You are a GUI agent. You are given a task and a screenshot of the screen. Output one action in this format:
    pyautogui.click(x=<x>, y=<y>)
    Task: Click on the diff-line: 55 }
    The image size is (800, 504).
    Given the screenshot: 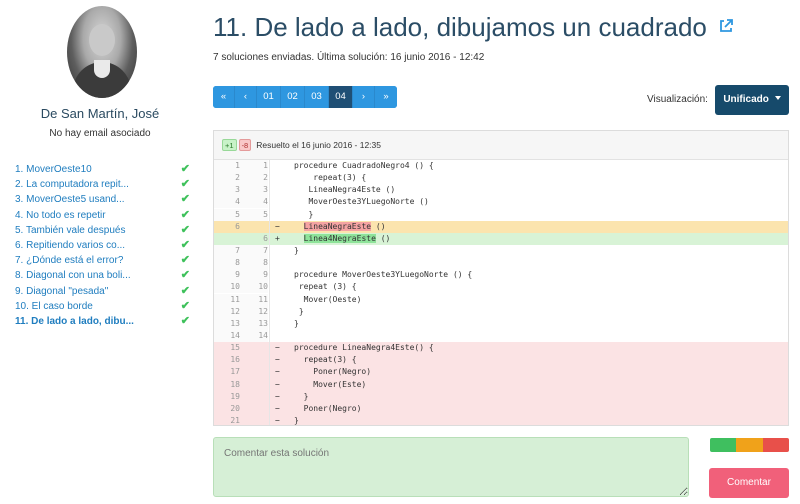 What is the action you would take?
    pyautogui.click(x=501, y=214)
    